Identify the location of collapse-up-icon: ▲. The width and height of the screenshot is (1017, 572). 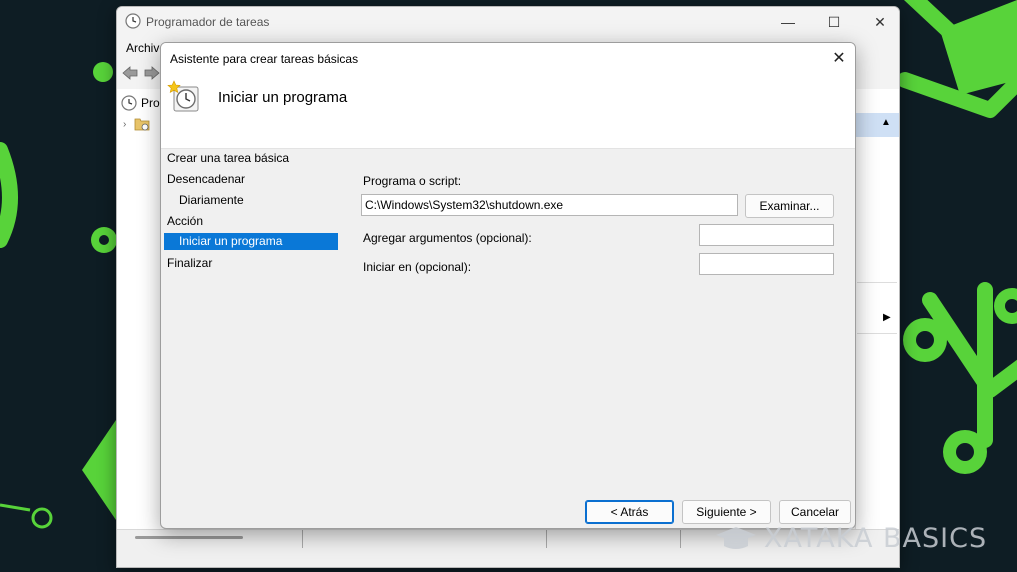
(886, 122).